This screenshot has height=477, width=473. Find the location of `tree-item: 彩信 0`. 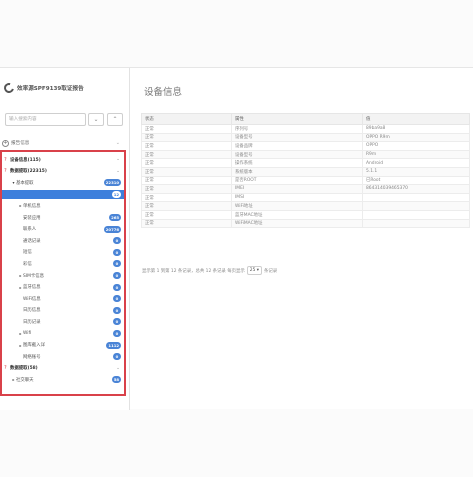

tree-item: 彩信 0 is located at coordinates (63, 263).